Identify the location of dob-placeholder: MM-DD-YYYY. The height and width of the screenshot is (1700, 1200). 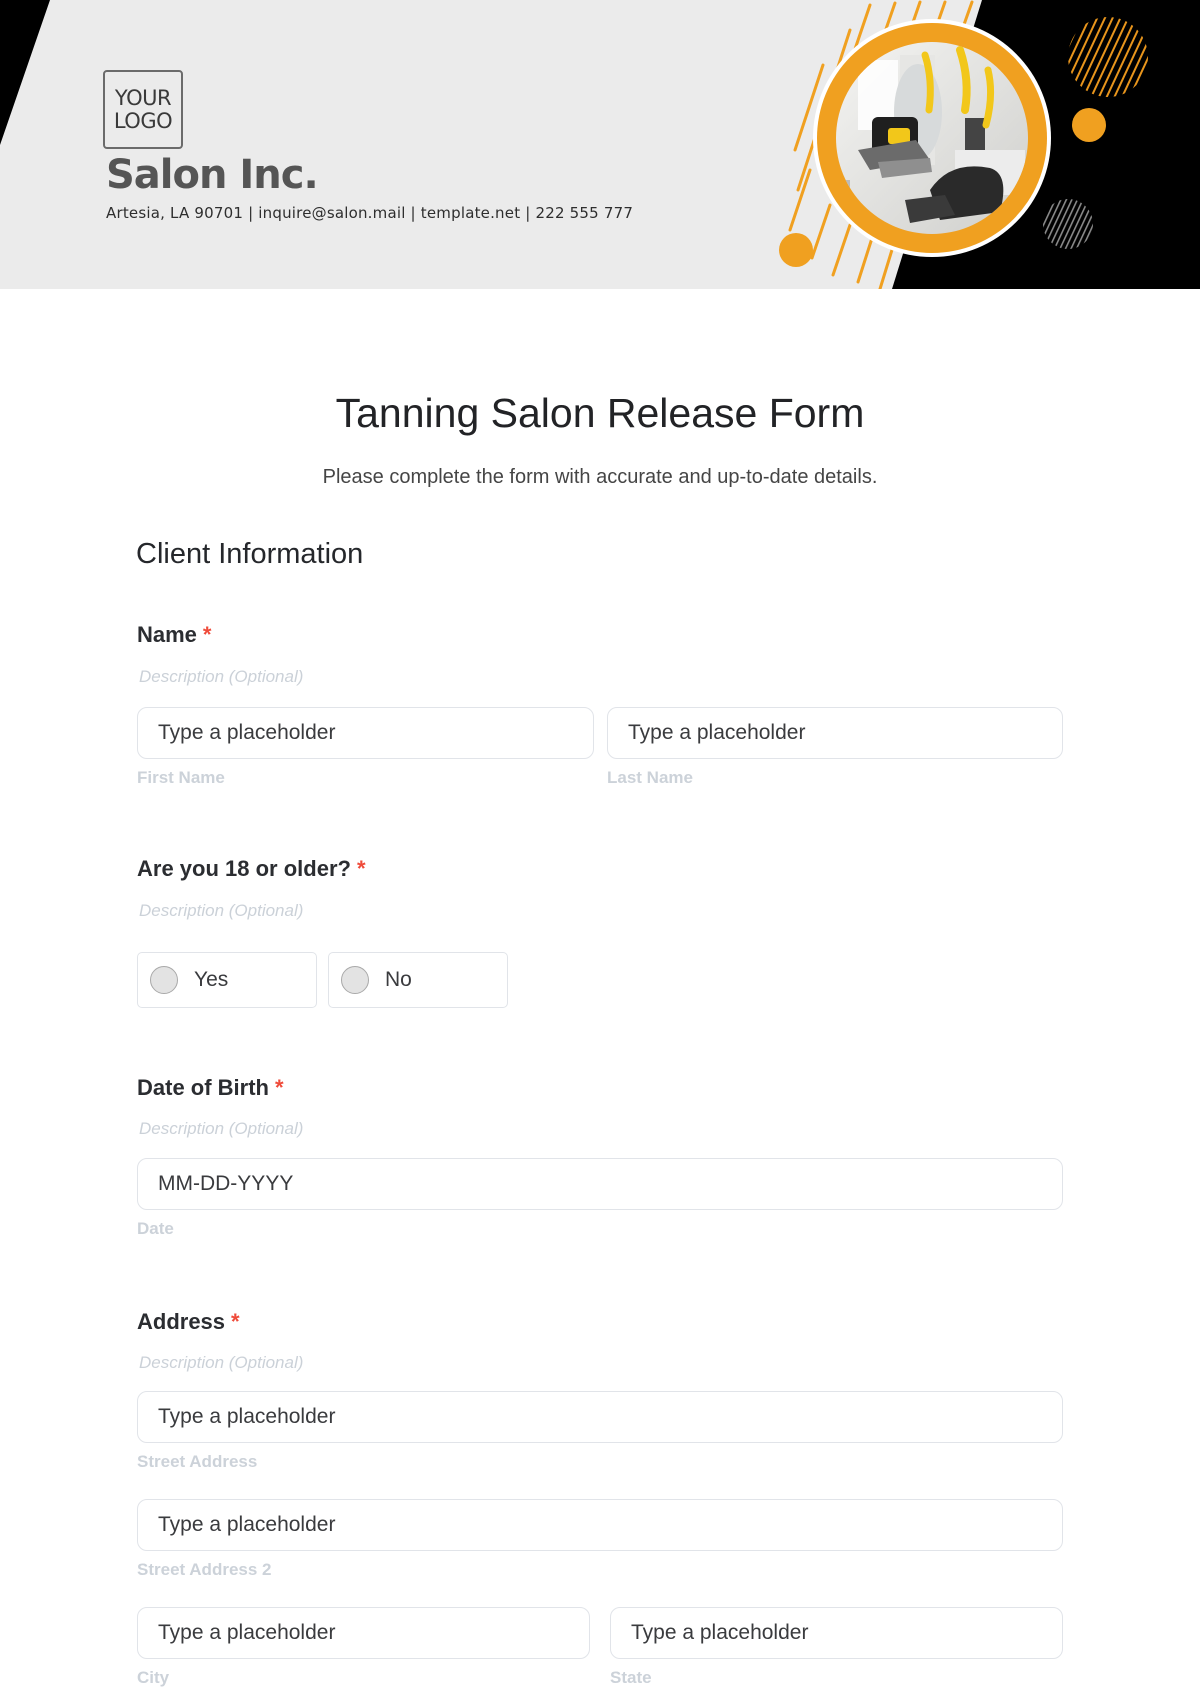
(226, 1183).